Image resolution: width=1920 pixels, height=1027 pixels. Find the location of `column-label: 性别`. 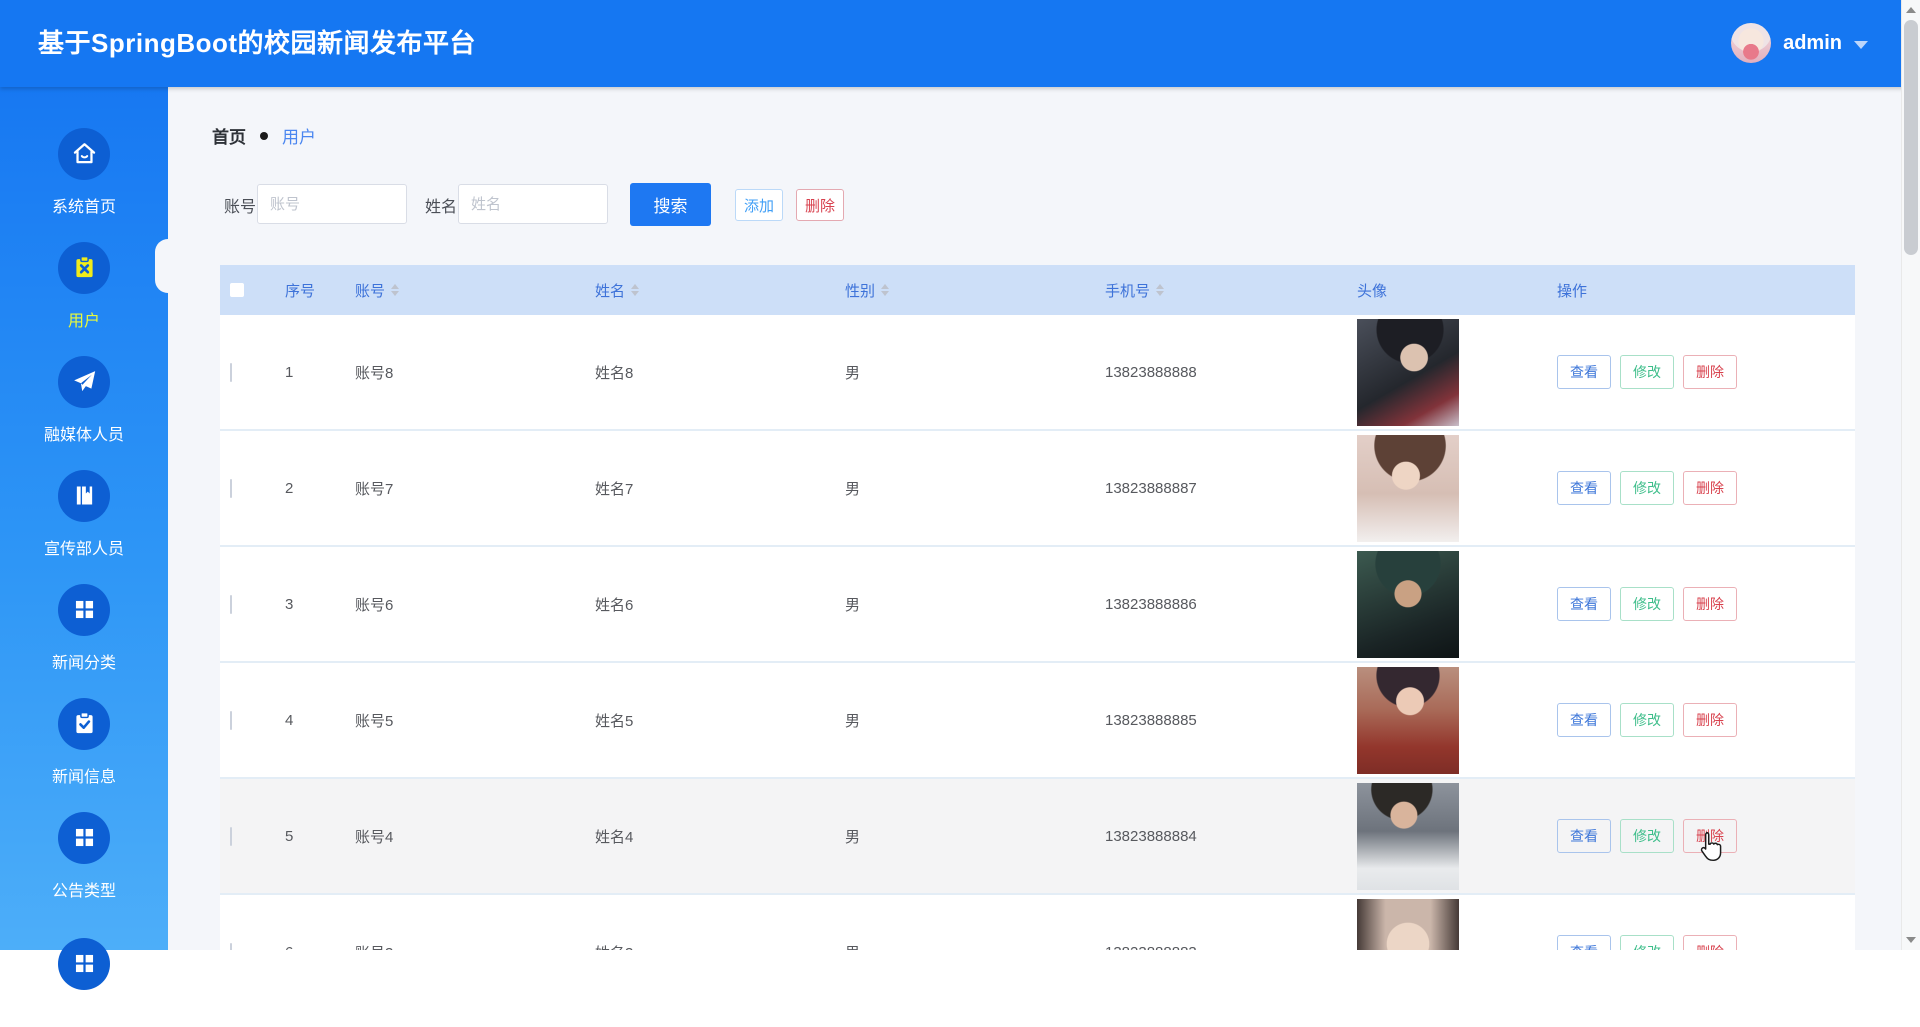

column-label: 性别 is located at coordinates (860, 291).